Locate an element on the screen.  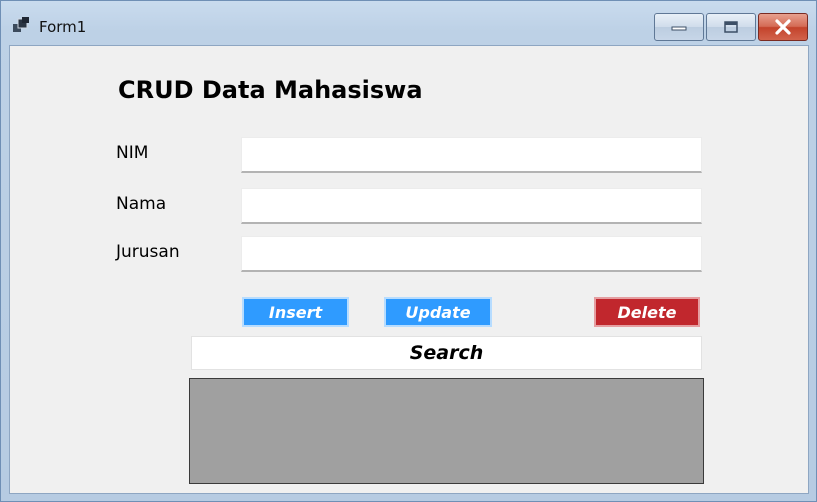
delete-button: Delete is located at coordinates (647, 312).